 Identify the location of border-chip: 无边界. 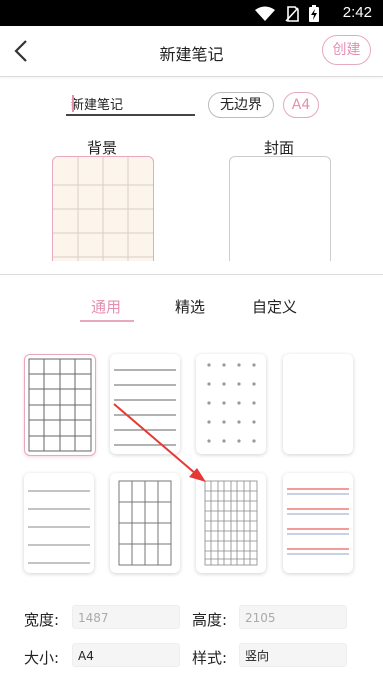
(241, 105).